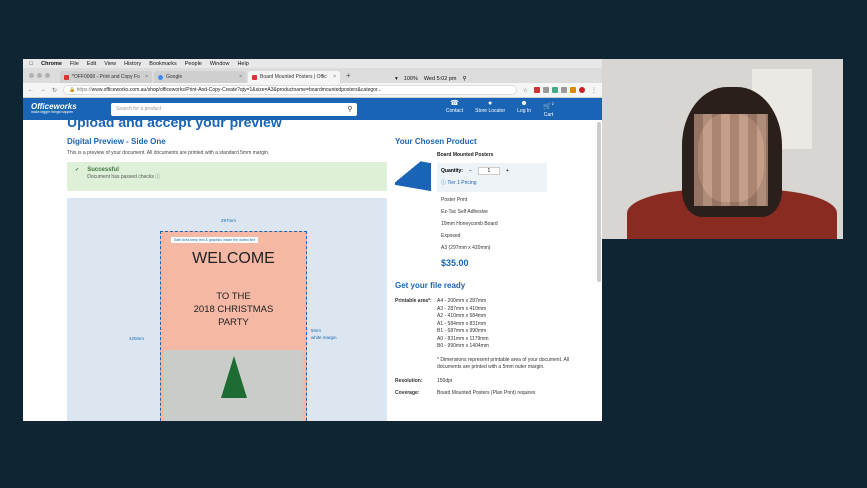 This screenshot has width=867, height=488. Describe the element at coordinates (599, 202) in the screenshot. I see `scrollbar` at that location.